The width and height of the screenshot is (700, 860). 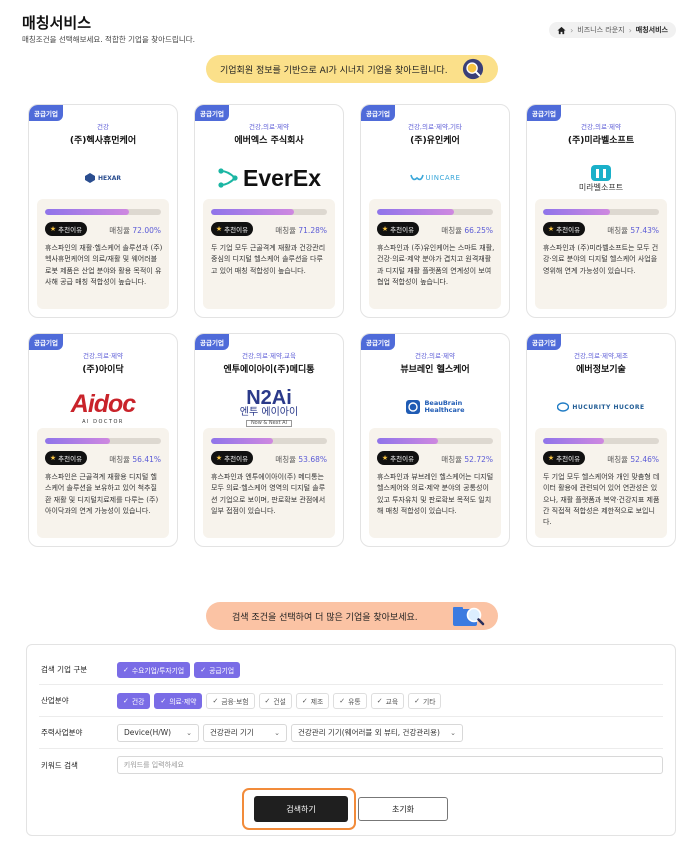 What do you see at coordinates (601, 141) in the screenshot?
I see `company-name: (주)미라벨소프트` at bounding box center [601, 141].